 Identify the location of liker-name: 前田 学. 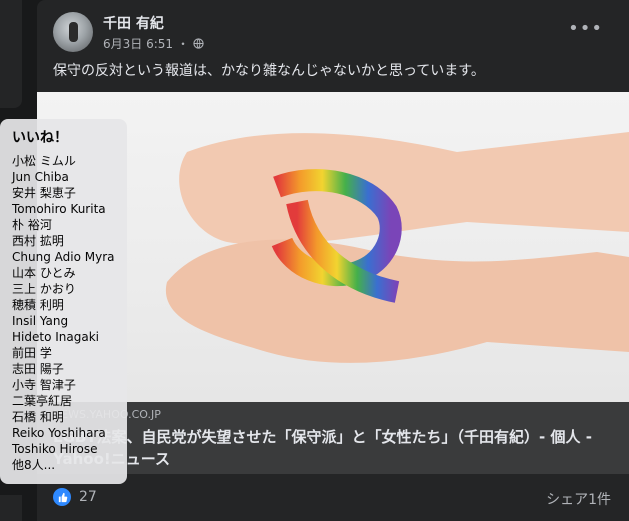
(32, 353).